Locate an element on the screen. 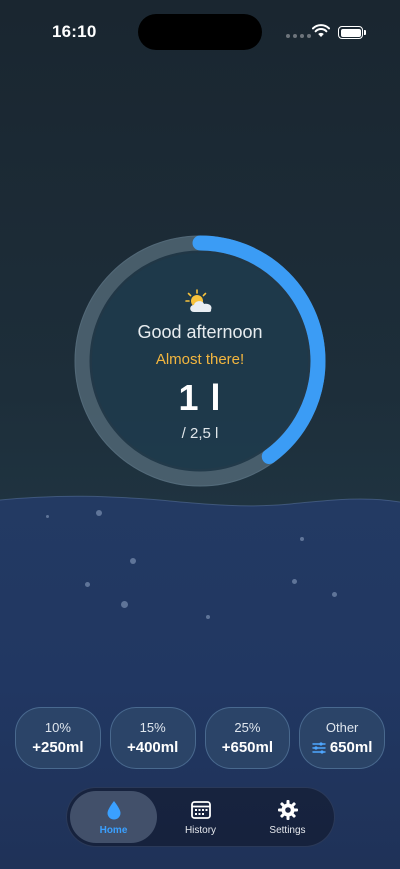 This screenshot has height=869, width=400. calendar-icon is located at coordinates (200, 809).